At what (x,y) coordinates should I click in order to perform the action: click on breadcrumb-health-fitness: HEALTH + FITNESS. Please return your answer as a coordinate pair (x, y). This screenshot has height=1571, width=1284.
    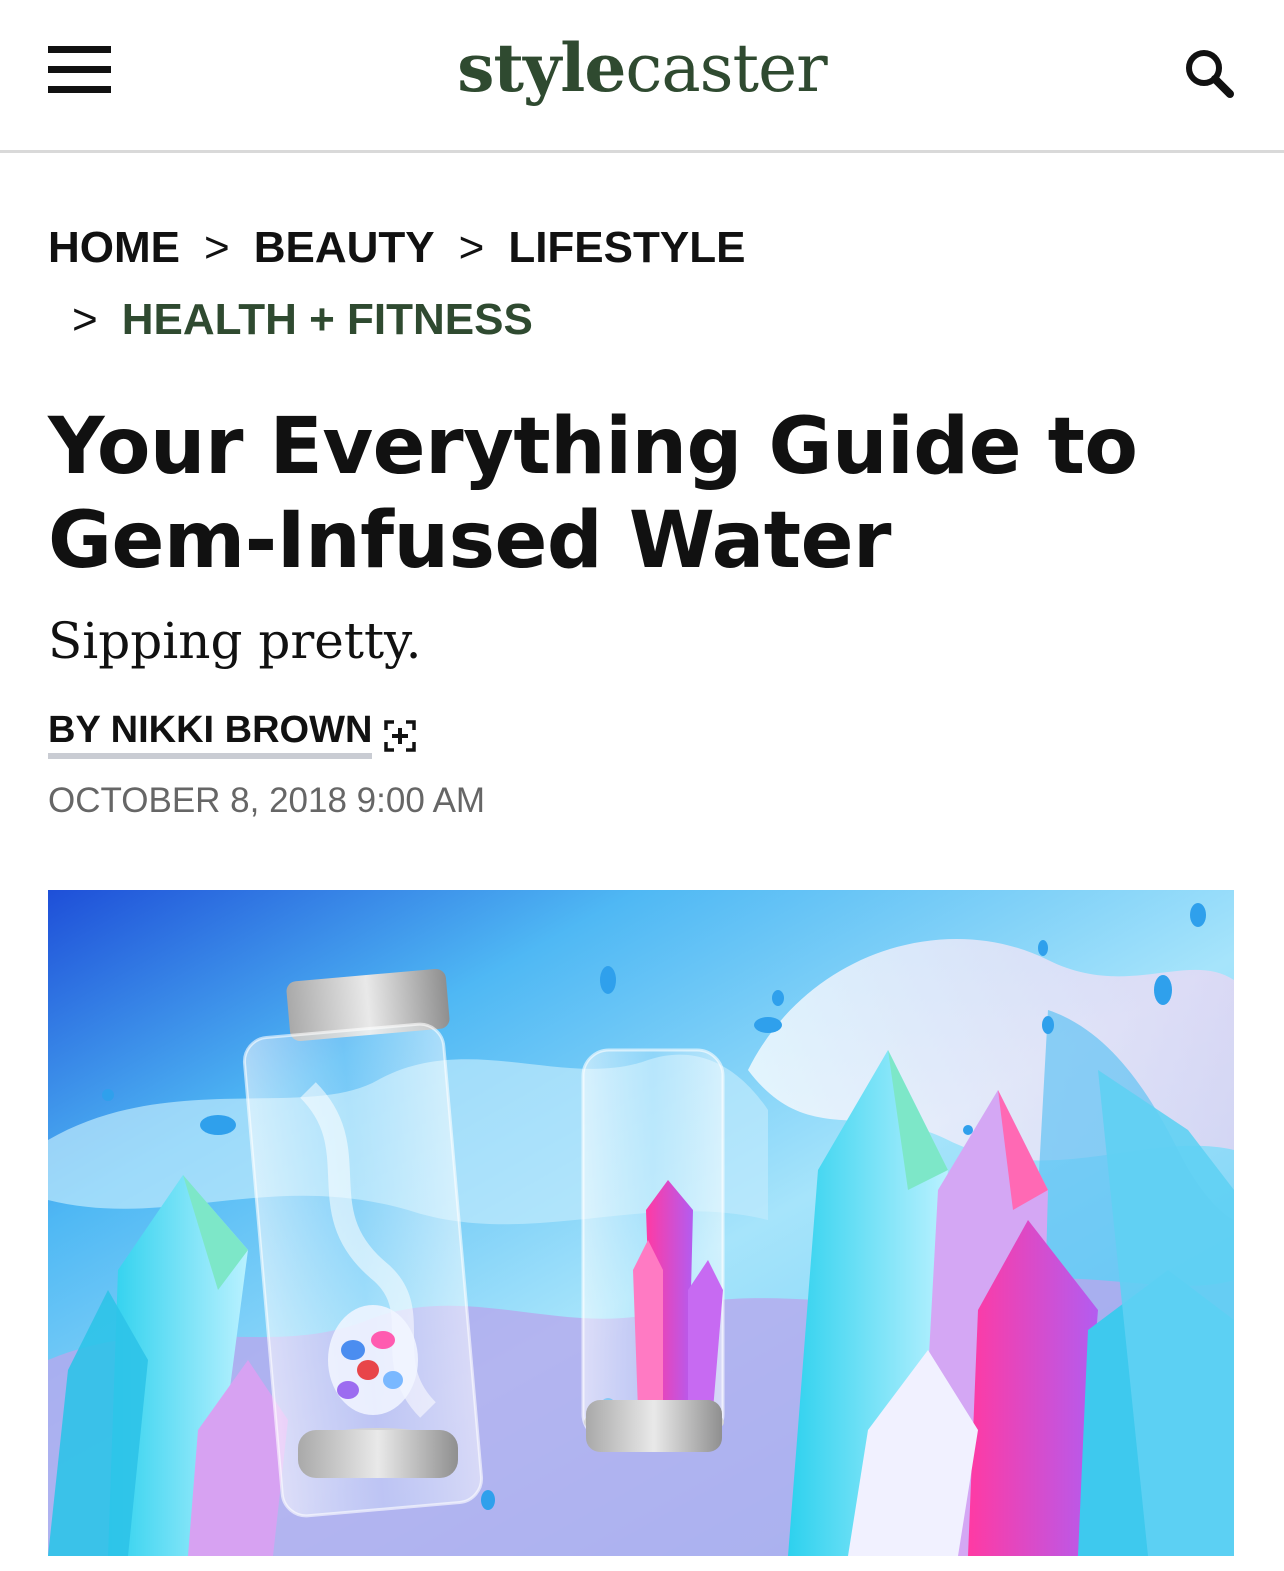
    Looking at the image, I should click on (327, 319).